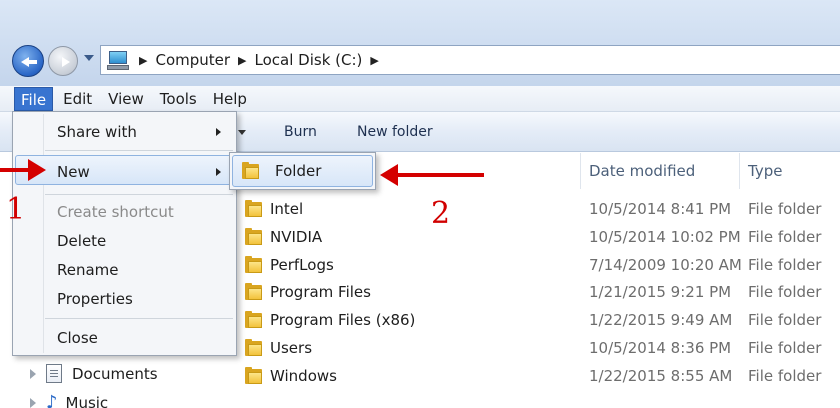  Describe the element at coordinates (302, 265) in the screenshot. I see `file-name: PerfLogs` at that location.